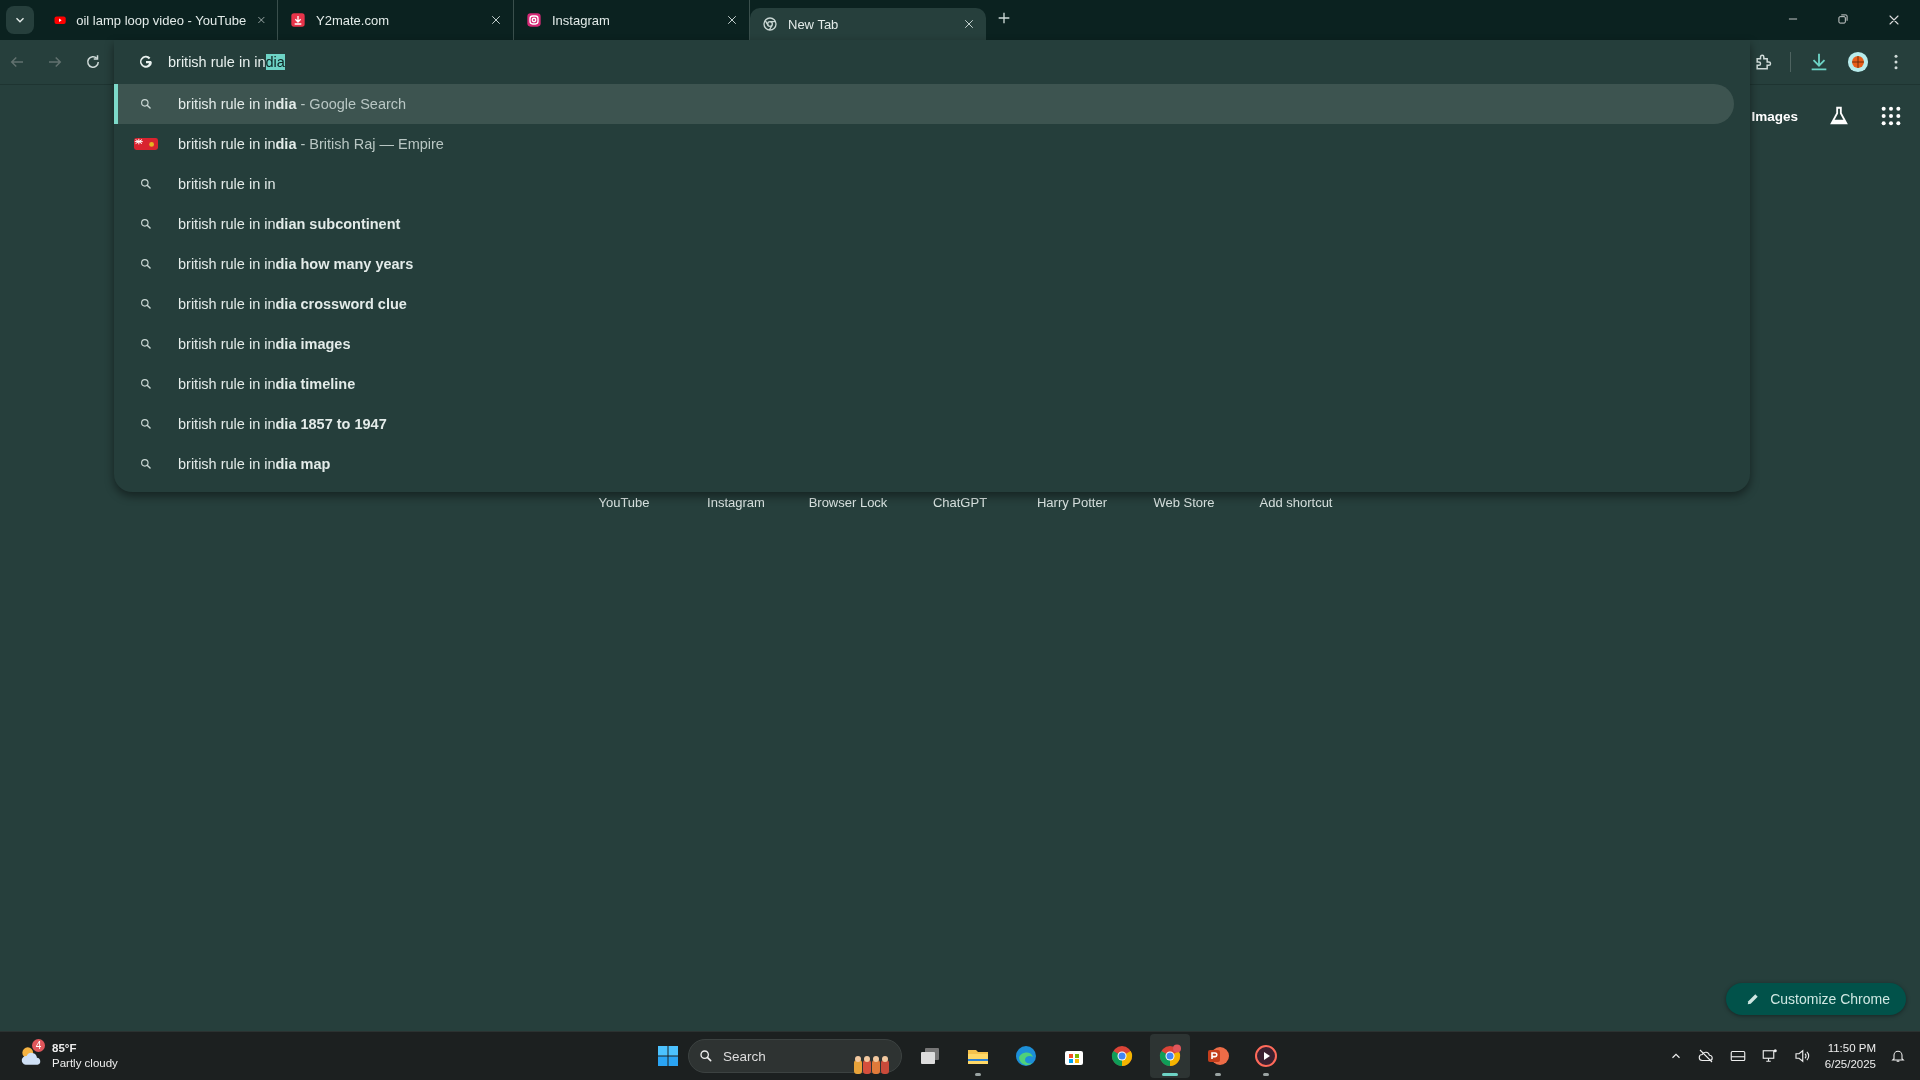  What do you see at coordinates (1839, 116) in the screenshot?
I see `flask-icon` at bounding box center [1839, 116].